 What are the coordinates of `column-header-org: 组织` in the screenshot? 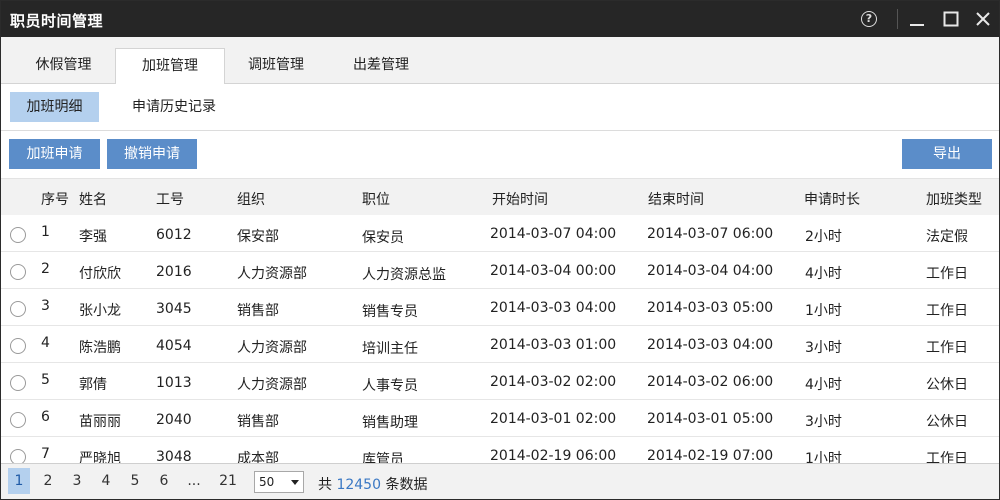 It's located at (251, 199).